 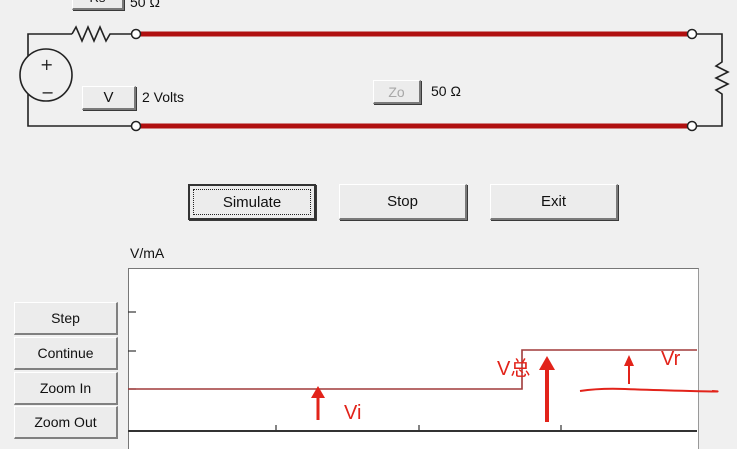 I want to click on v-total-arrow-head, so click(x=547, y=363).